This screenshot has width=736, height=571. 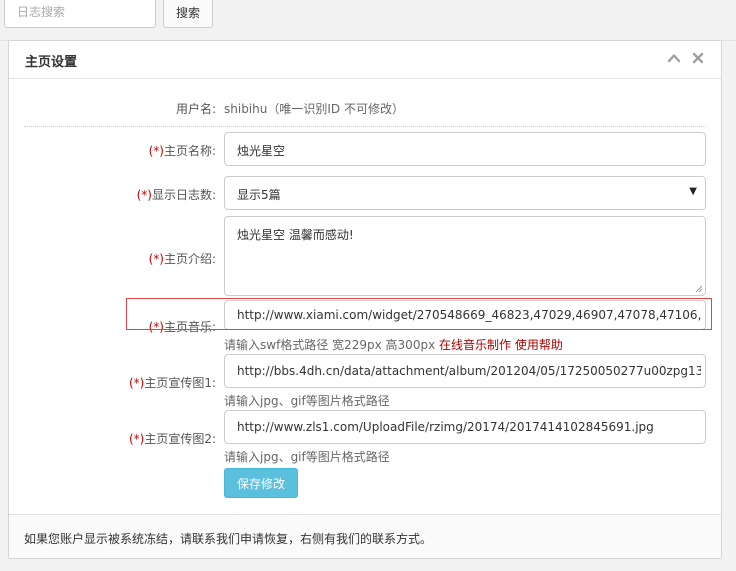 What do you see at coordinates (188, 14) in the screenshot?
I see `search-button: 搜索` at bounding box center [188, 14].